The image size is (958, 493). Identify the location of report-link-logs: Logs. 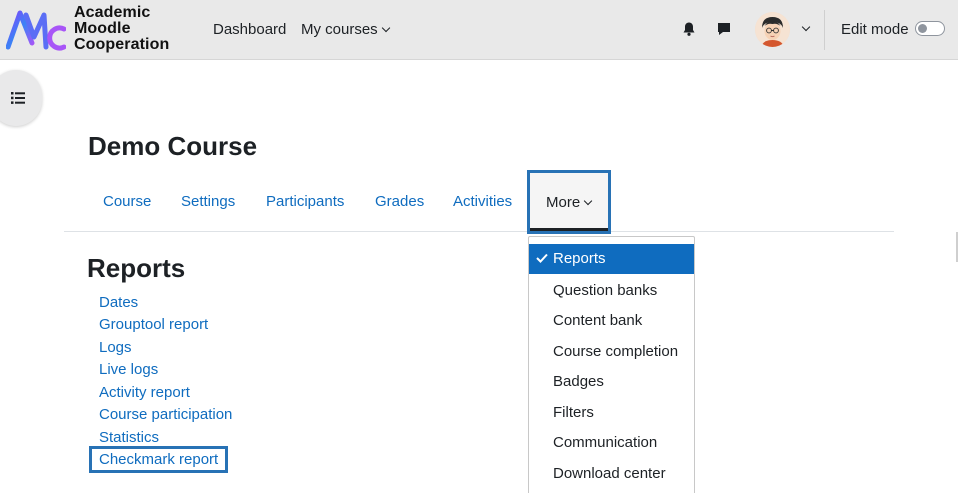
(115, 348).